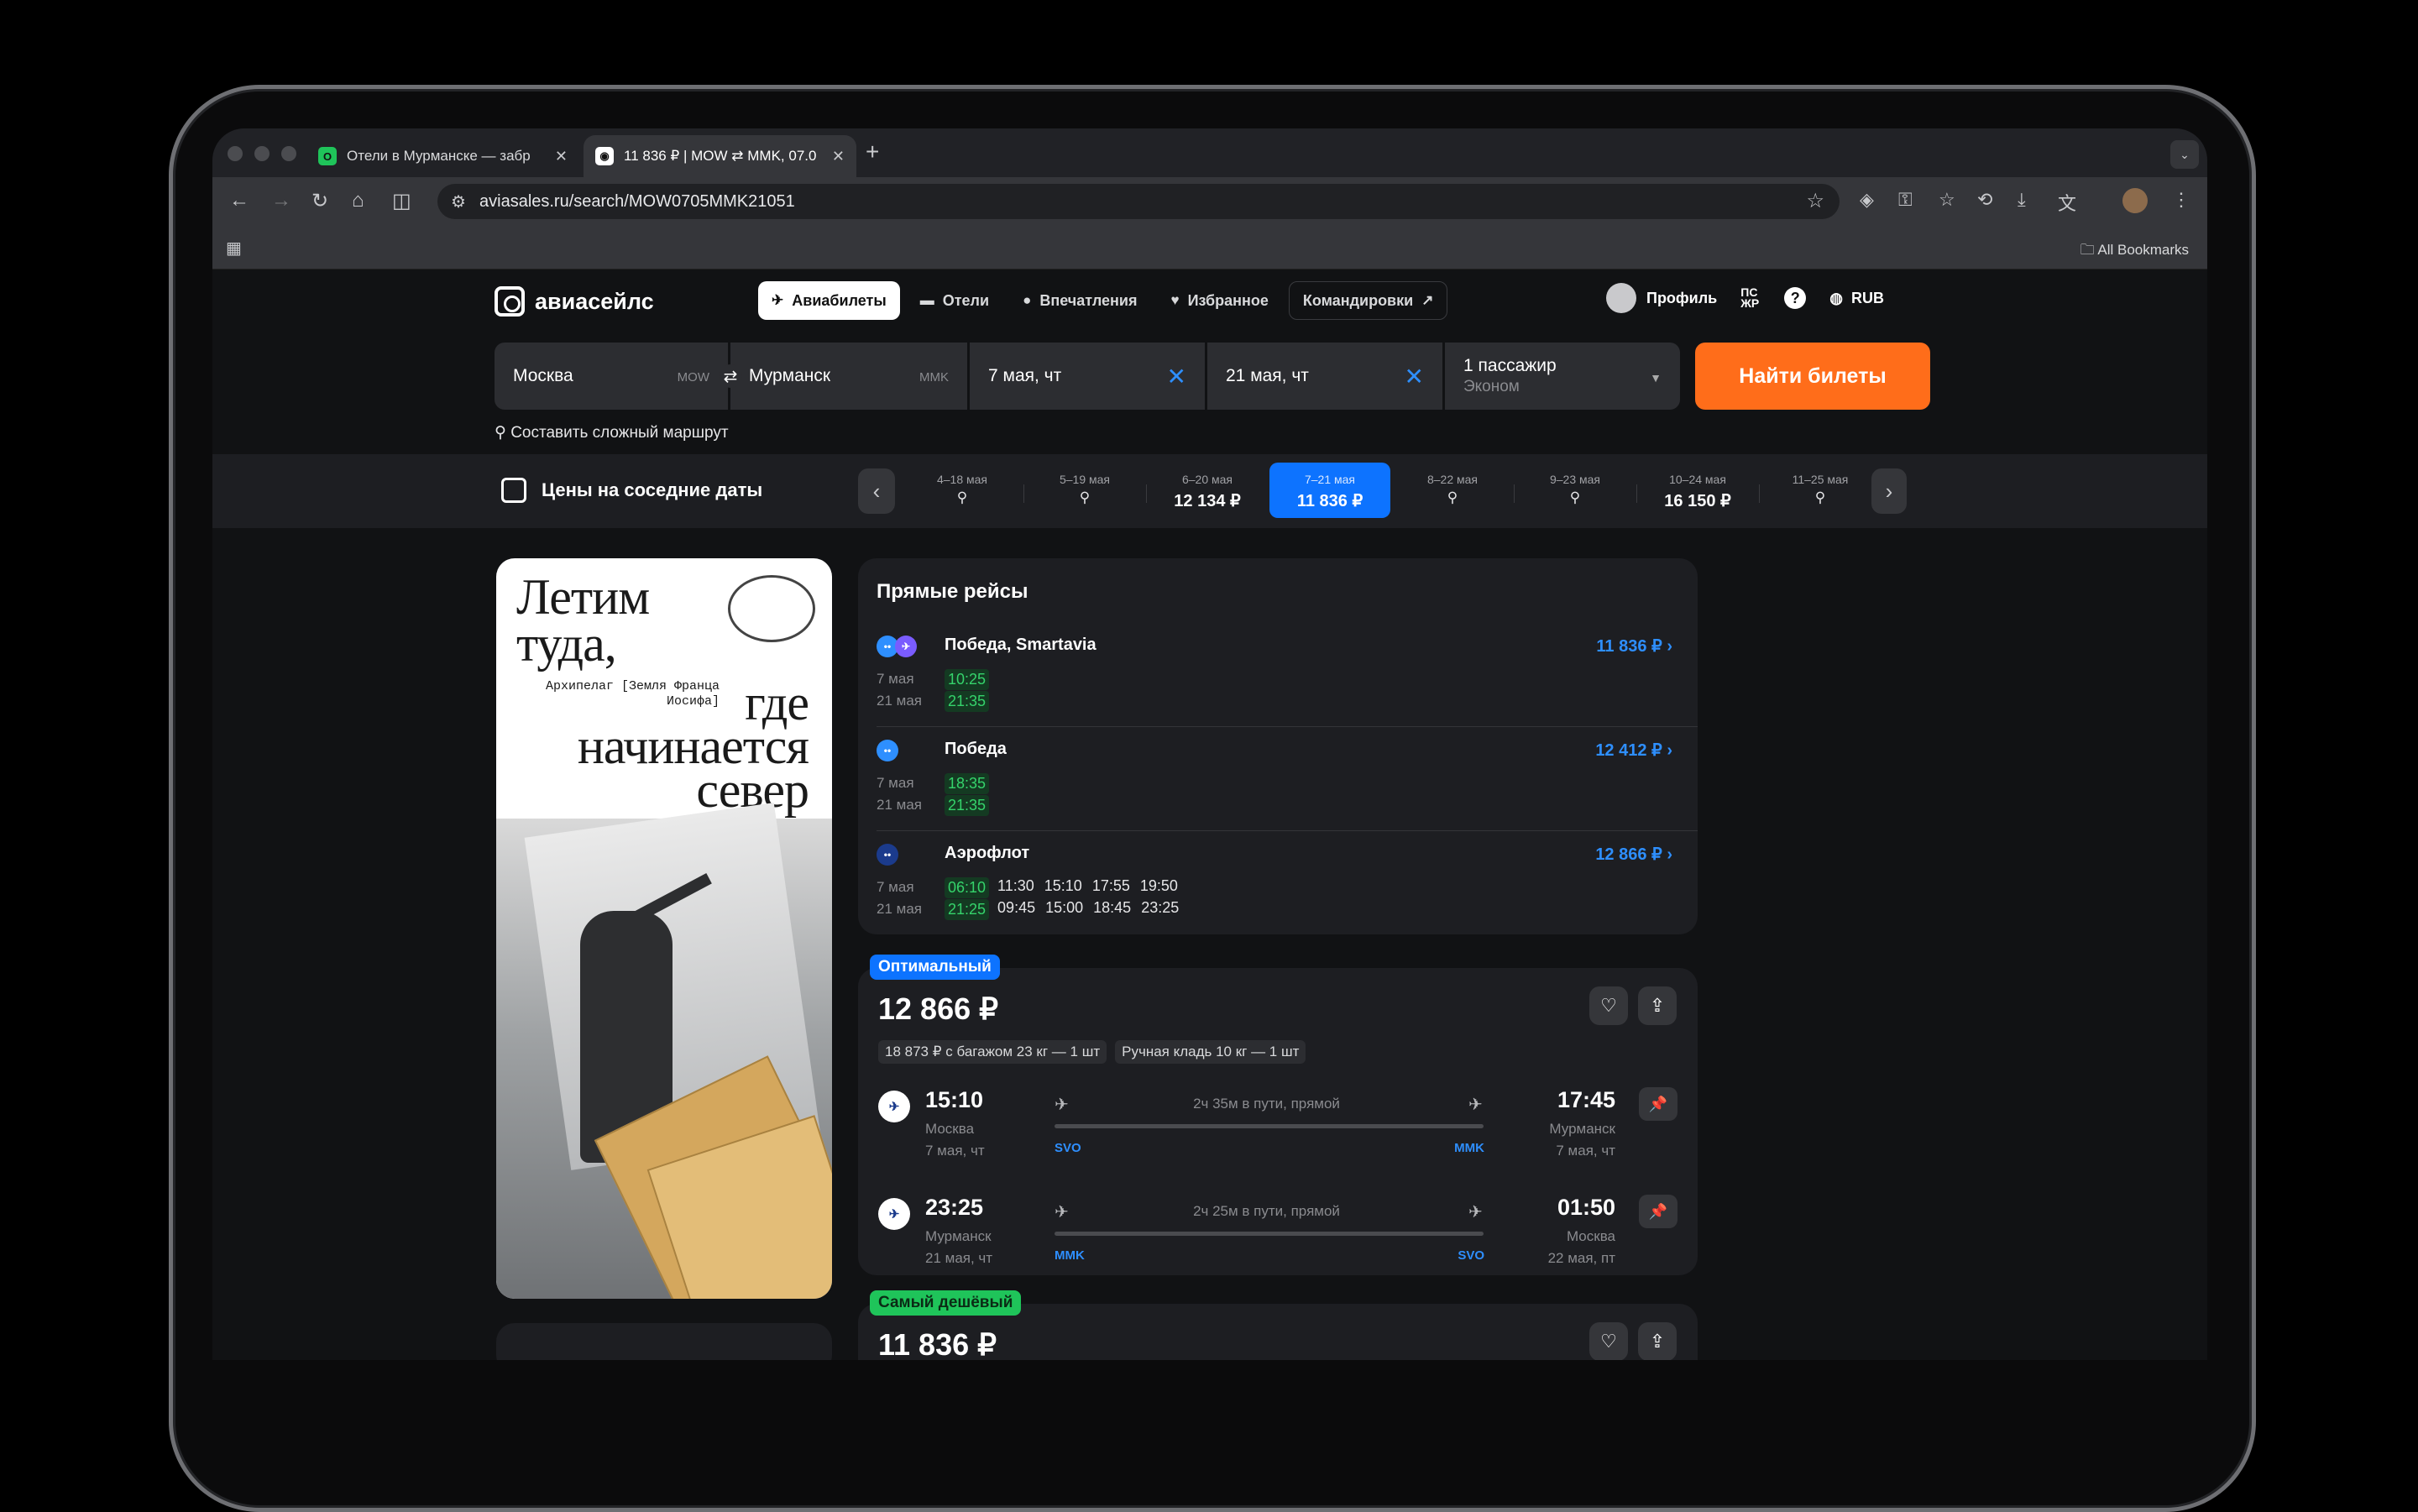 The width and height of the screenshot is (2418, 1512). I want to click on address-bar: ⚙ aviasales.ru/search/MOW0705MMK21051 ☆, so click(1138, 201).